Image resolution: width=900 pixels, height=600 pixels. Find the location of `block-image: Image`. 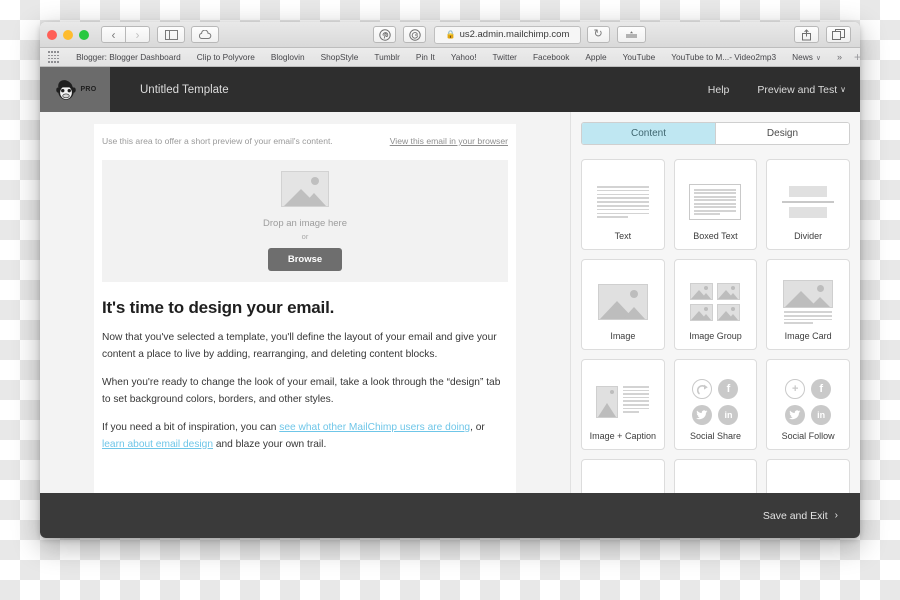

block-image: Image is located at coordinates (623, 304).